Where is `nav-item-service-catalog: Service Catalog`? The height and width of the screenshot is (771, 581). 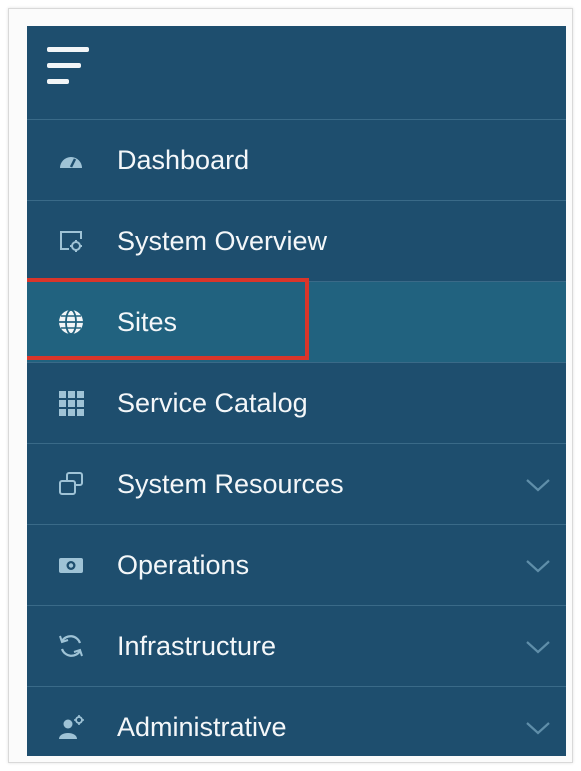 nav-item-service-catalog: Service Catalog is located at coordinates (296, 403).